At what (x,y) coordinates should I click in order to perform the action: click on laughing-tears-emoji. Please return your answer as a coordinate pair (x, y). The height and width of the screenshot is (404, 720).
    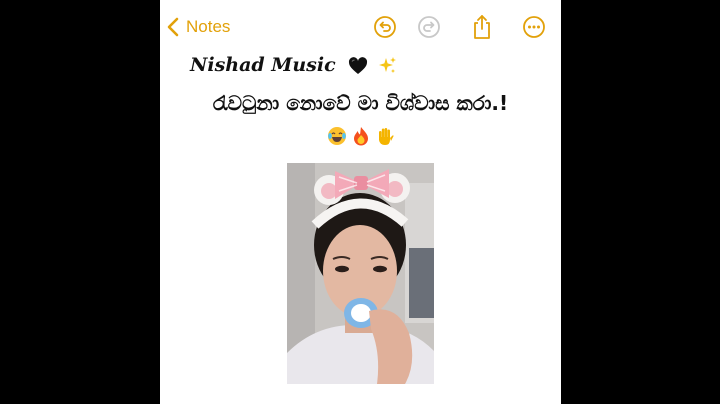
    Looking at the image, I should click on (336, 136).